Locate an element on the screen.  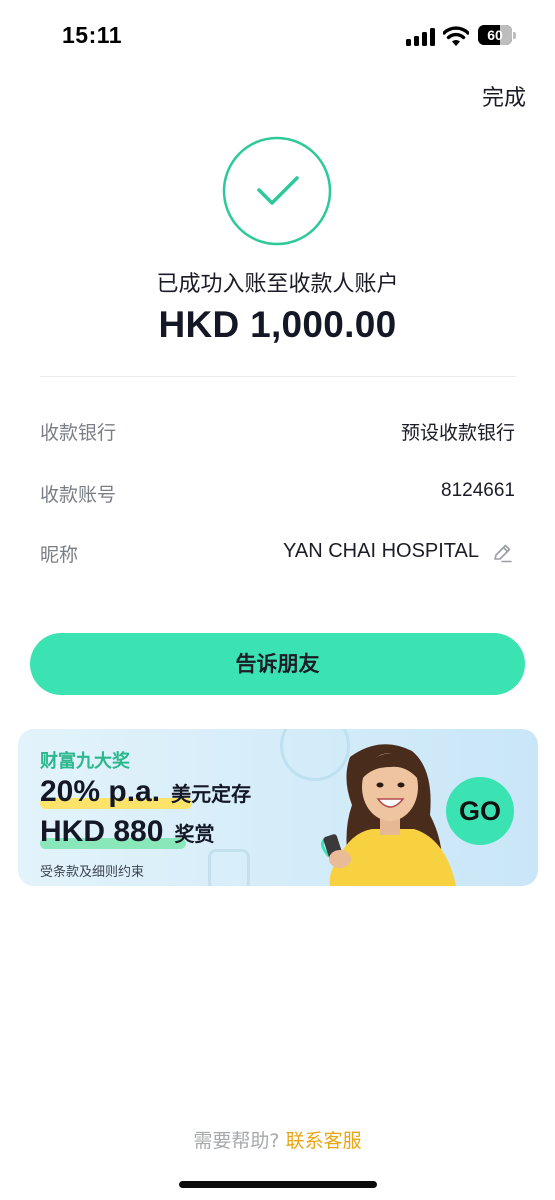
result-message: 已成功入账至收款人账户 is located at coordinates (277, 284).